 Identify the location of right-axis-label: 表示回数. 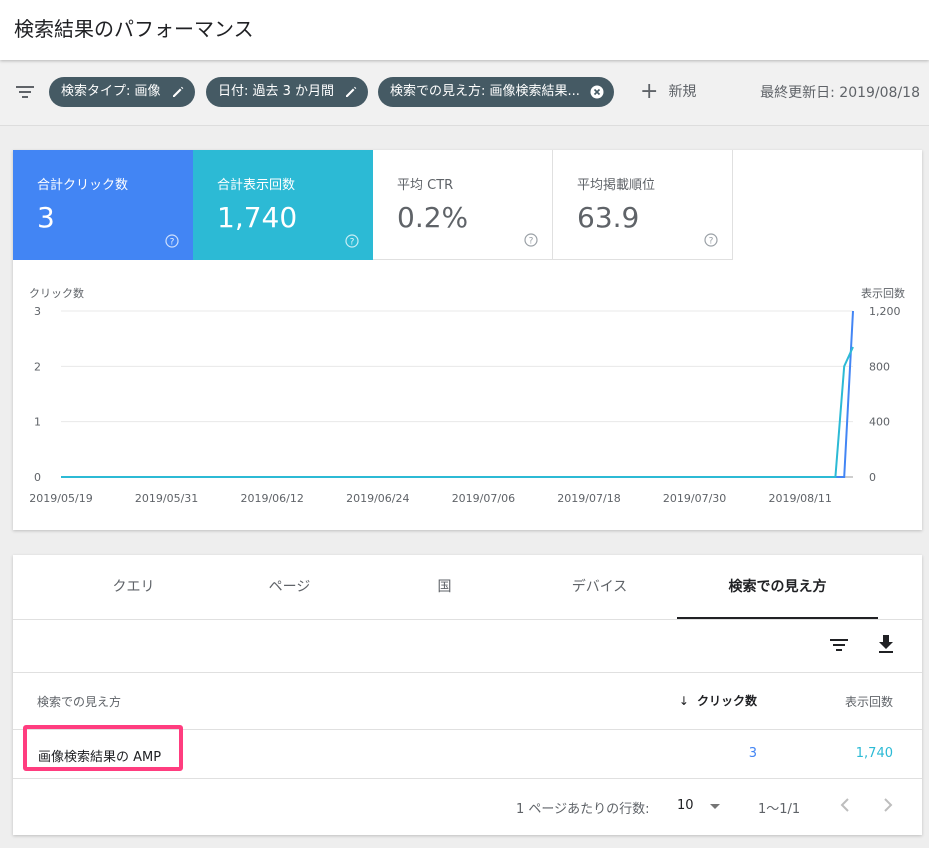
(883, 293).